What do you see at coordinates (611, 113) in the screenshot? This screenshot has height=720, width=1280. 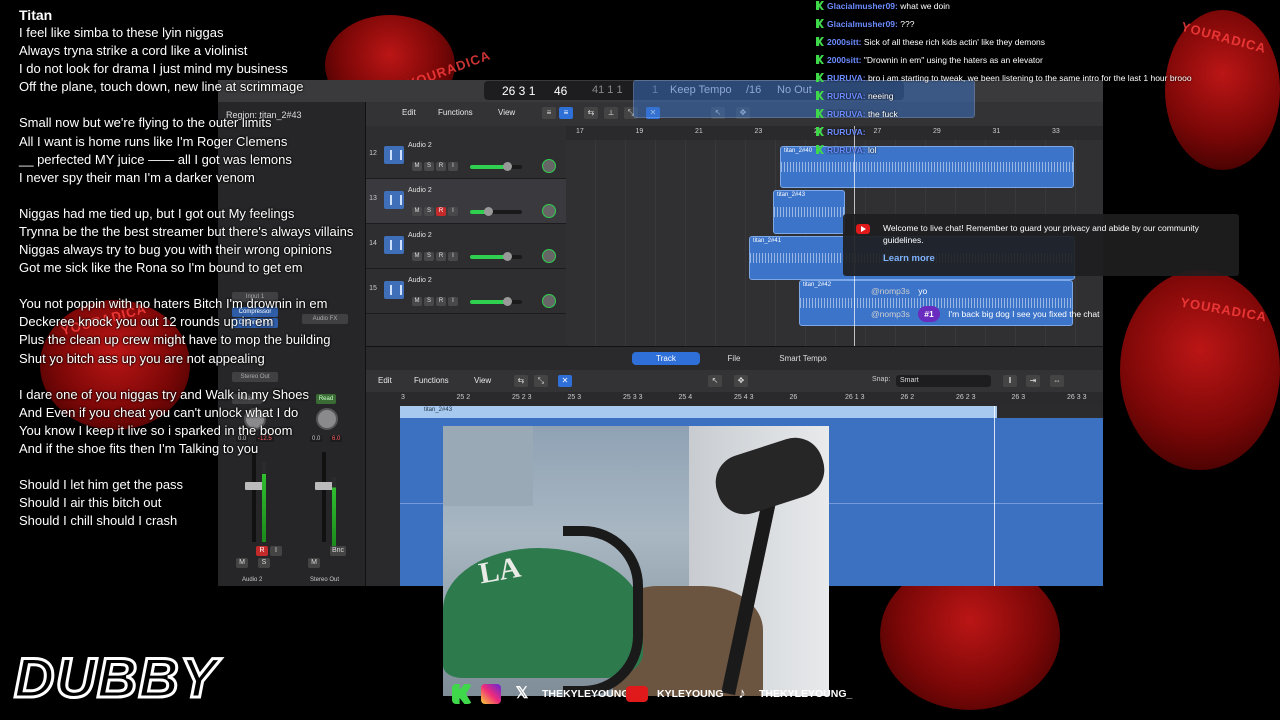 I see `flex-icon: ⟂` at bounding box center [611, 113].